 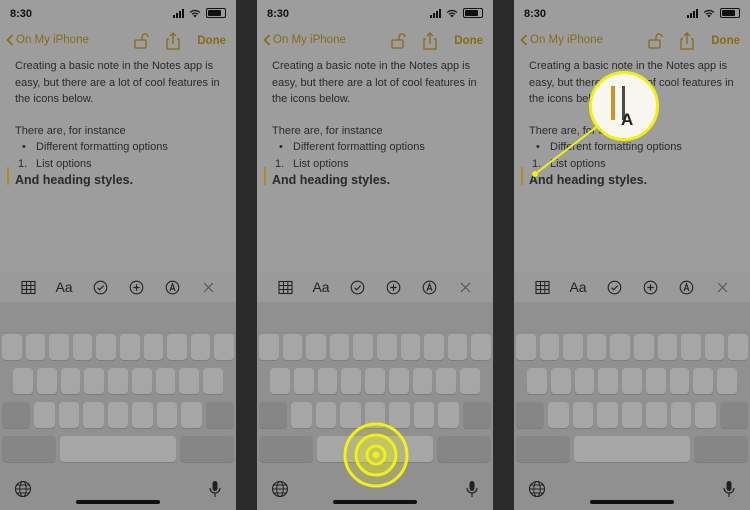 What do you see at coordinates (624, 106) in the screenshot?
I see `cursor-magnifier: A` at bounding box center [624, 106].